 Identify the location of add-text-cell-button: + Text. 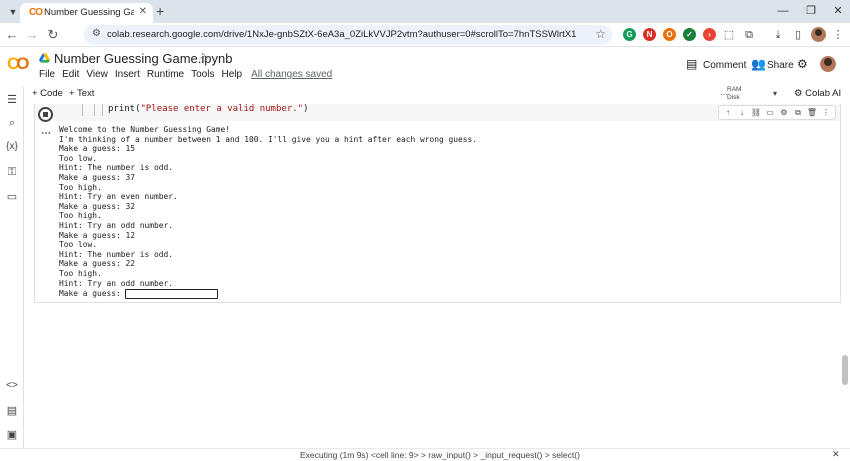
(81, 93).